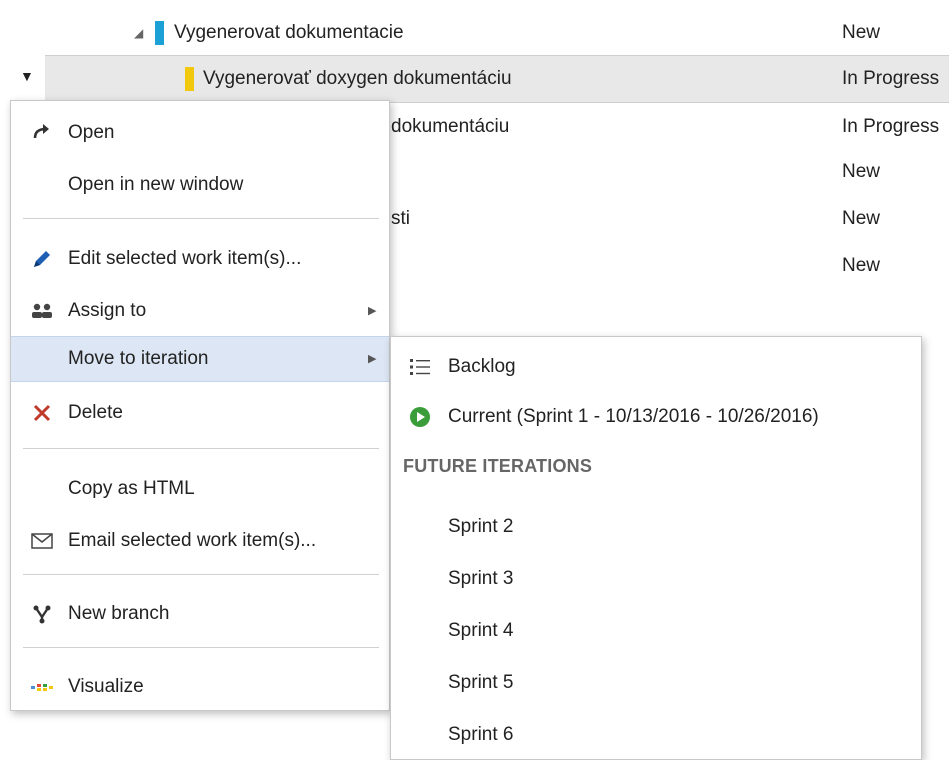 The width and height of the screenshot is (949, 760). I want to click on iteration-label: Sprint 6, so click(481, 734).